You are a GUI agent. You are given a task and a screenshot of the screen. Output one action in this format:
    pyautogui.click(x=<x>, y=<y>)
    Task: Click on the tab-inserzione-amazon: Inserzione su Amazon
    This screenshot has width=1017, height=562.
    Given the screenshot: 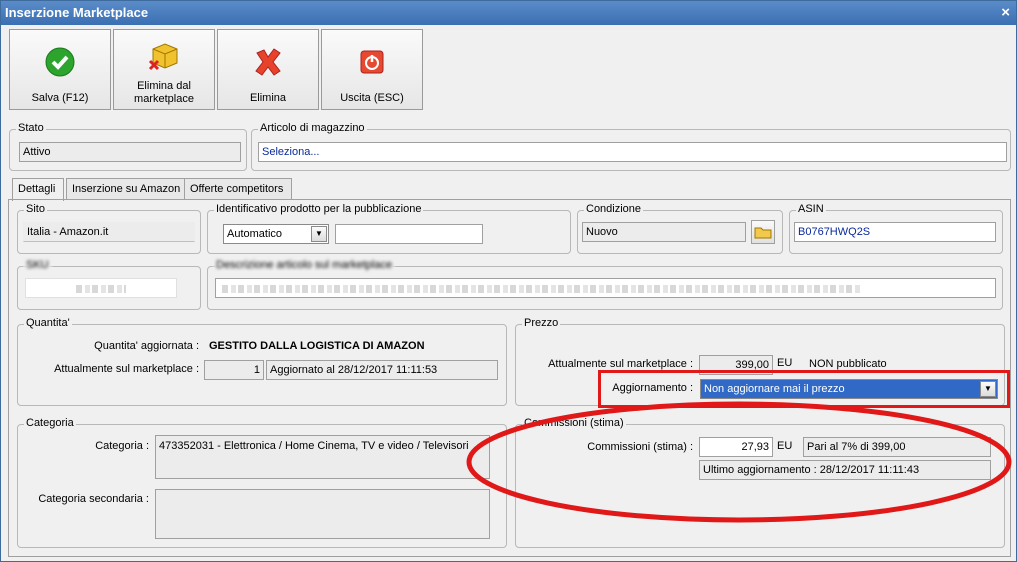 What is the action you would take?
    pyautogui.click(x=129, y=189)
    